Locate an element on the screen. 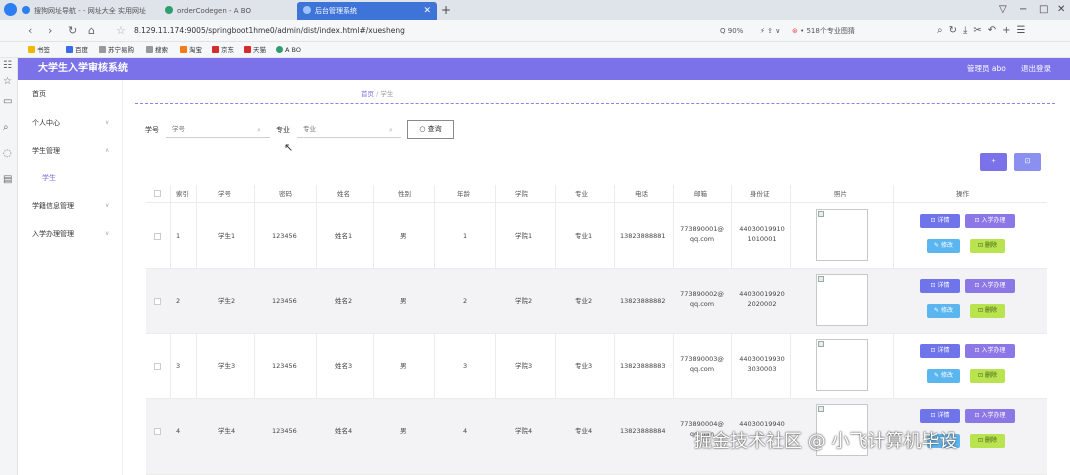 This screenshot has width=1070, height=475. sogou-icon is located at coordinates (26, 10).